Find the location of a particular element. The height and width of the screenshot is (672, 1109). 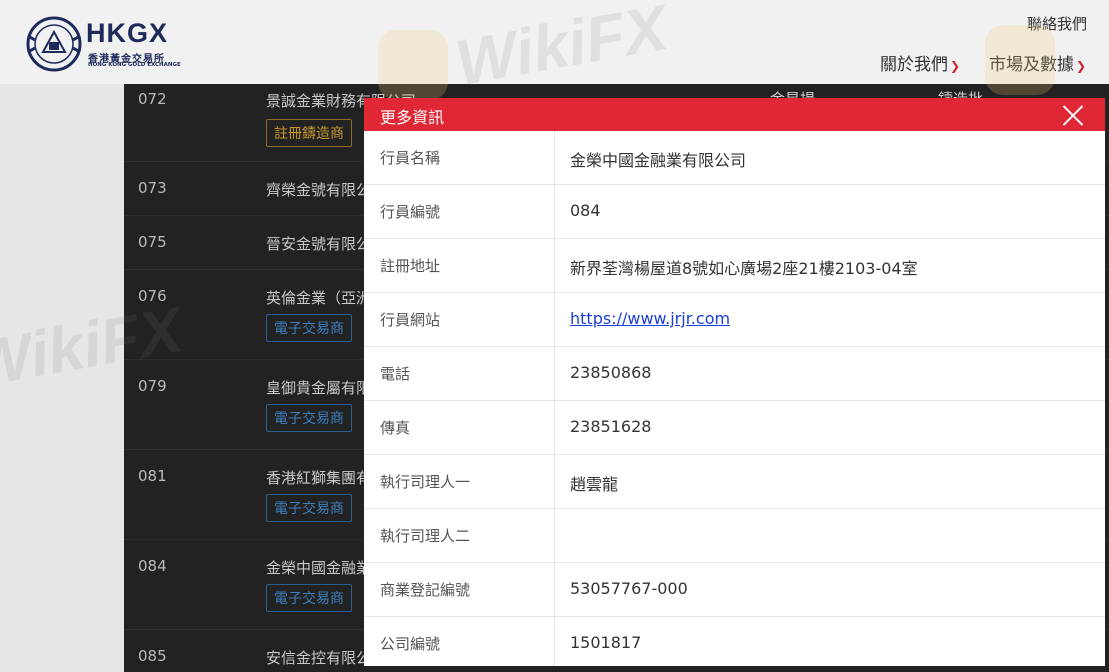

info-label: 行員名稱 is located at coordinates (410, 158).